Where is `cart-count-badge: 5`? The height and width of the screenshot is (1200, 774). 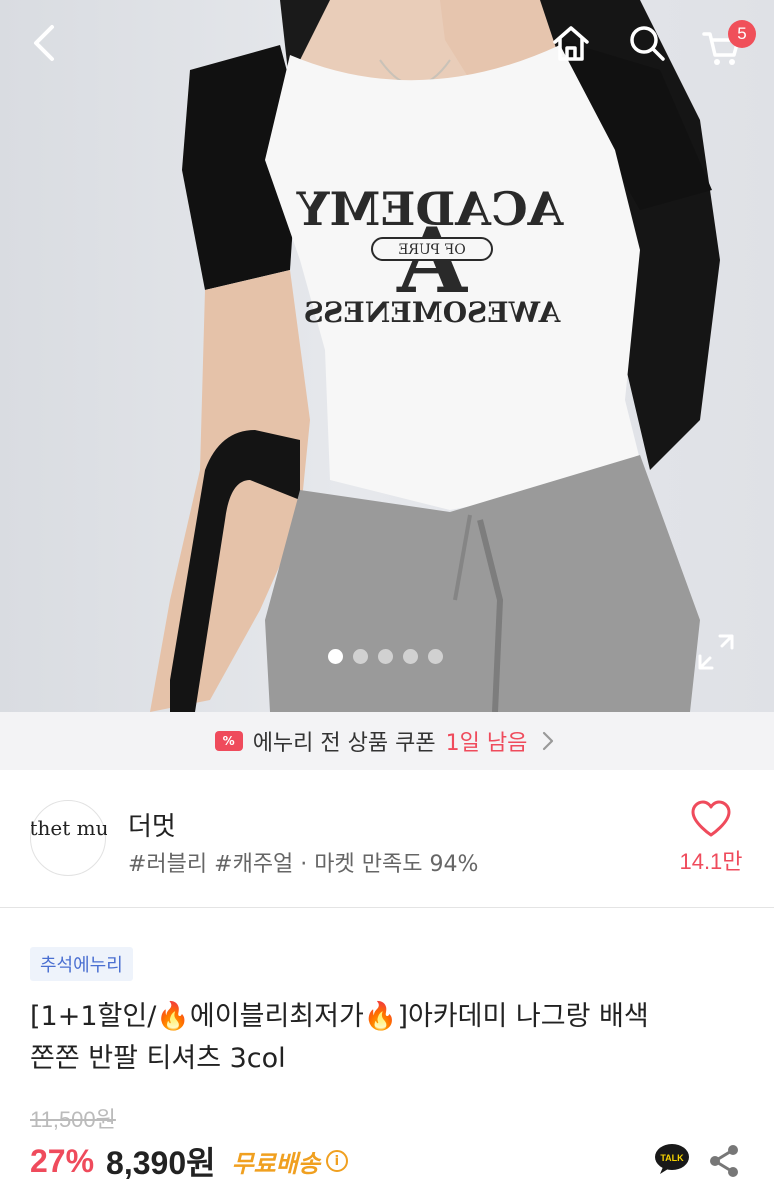
cart-count-badge: 5 is located at coordinates (742, 34).